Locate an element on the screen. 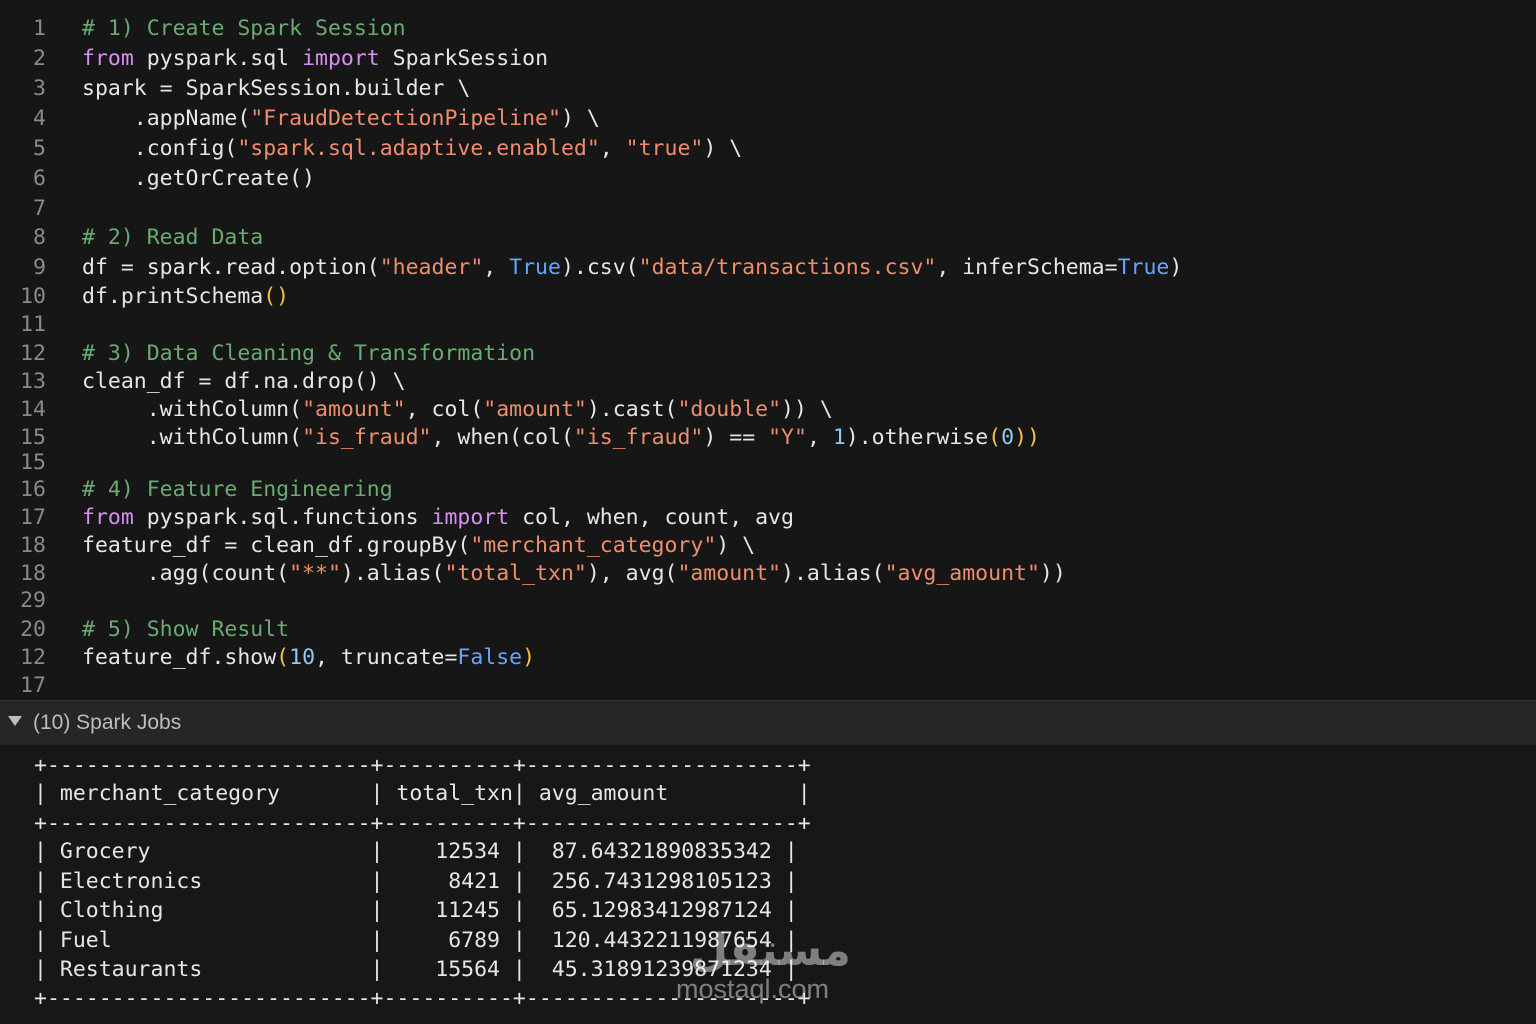 Image resolution: width=1536 pixels, height=1024 pixels. line-number: 11 is located at coordinates (33, 324).